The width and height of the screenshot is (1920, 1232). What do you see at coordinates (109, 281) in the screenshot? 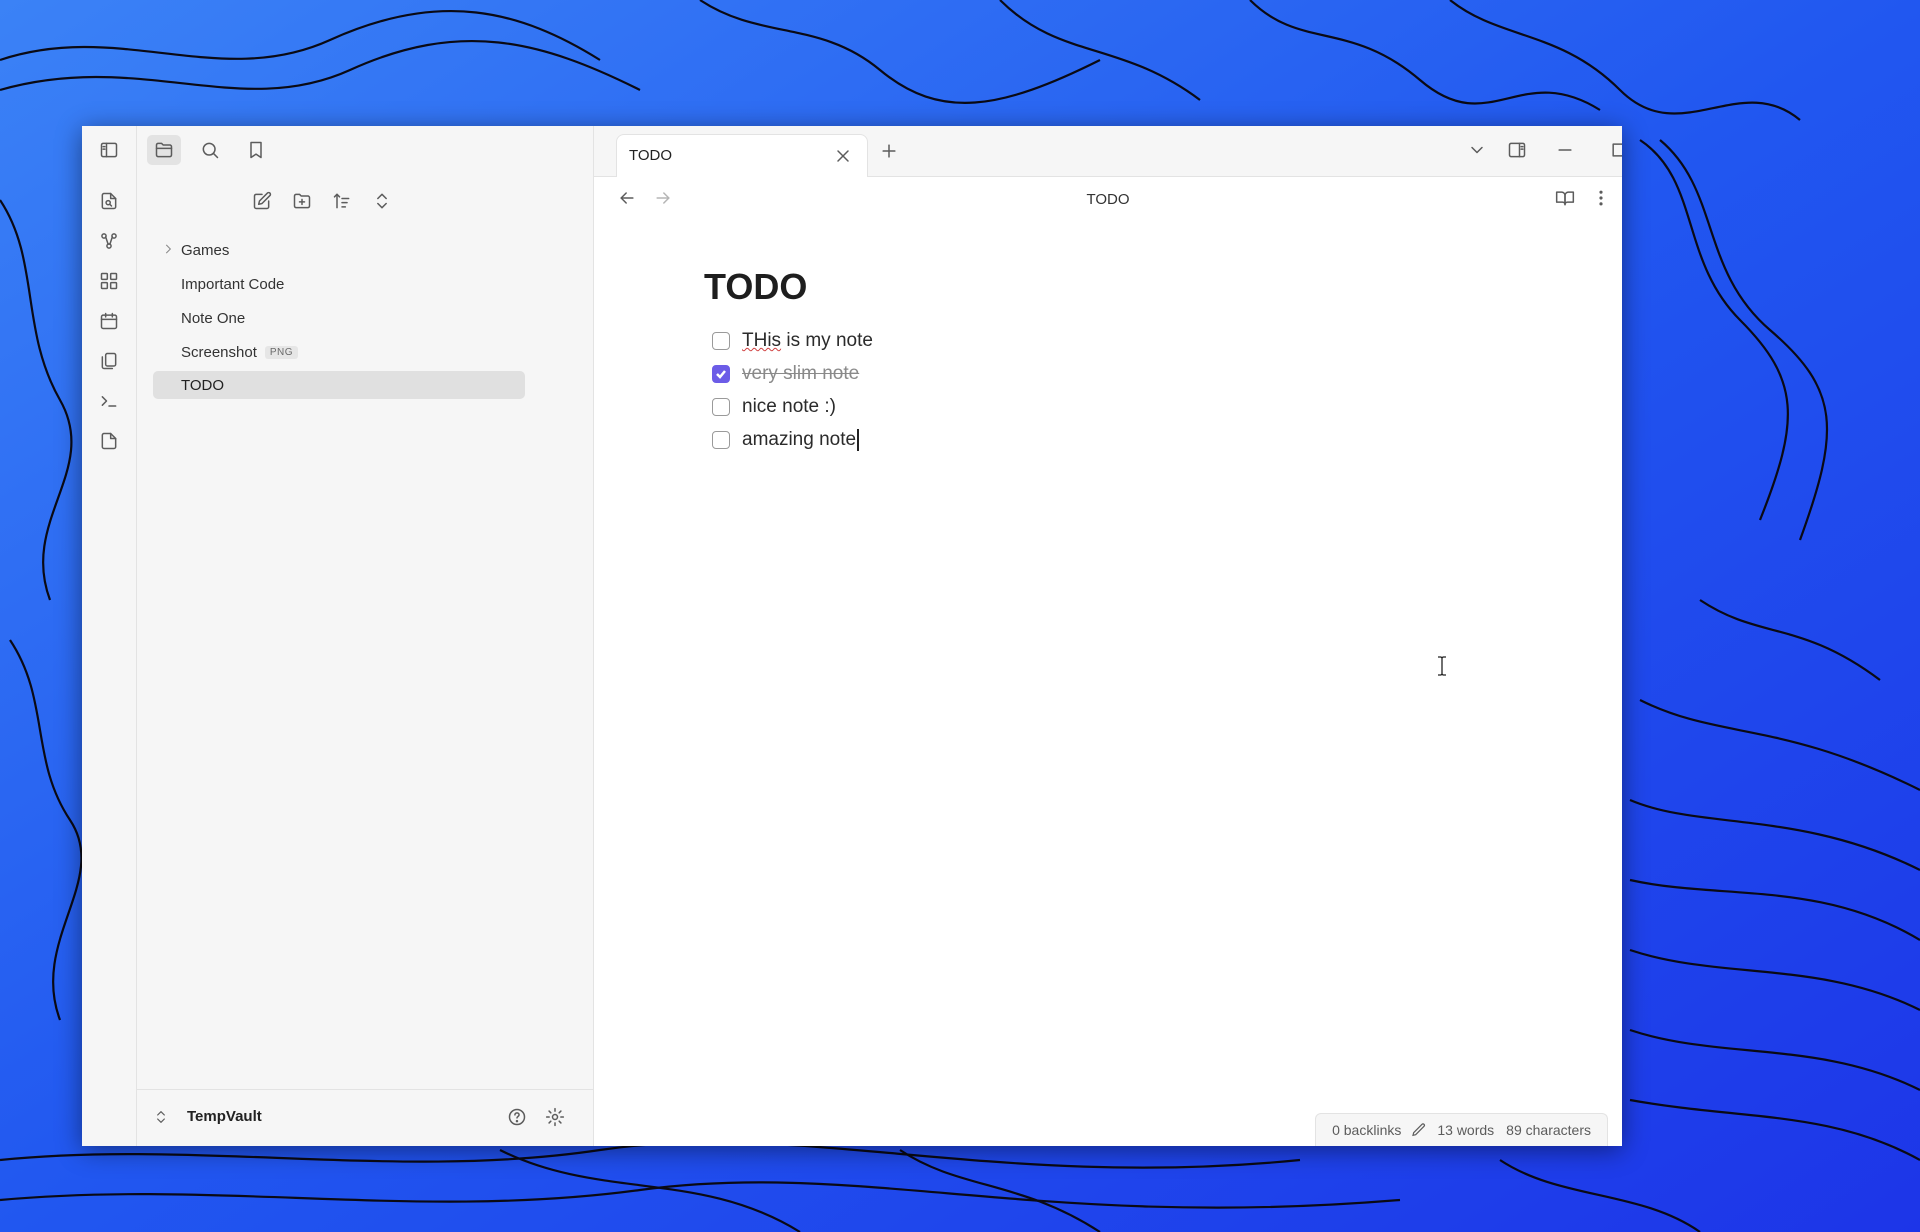
I see `canvas-icon` at bounding box center [109, 281].